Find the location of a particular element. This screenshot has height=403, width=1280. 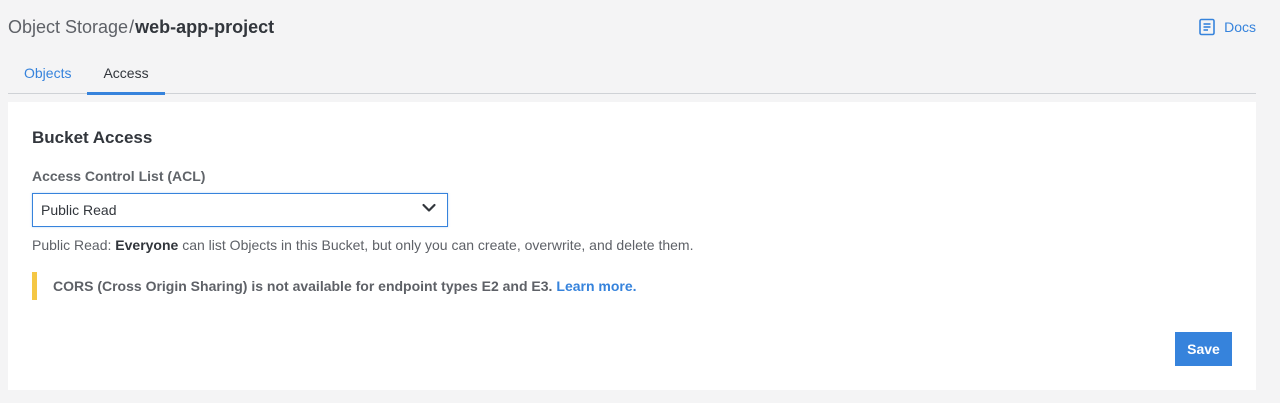

acl-select-value: Public Read is located at coordinates (79, 210).